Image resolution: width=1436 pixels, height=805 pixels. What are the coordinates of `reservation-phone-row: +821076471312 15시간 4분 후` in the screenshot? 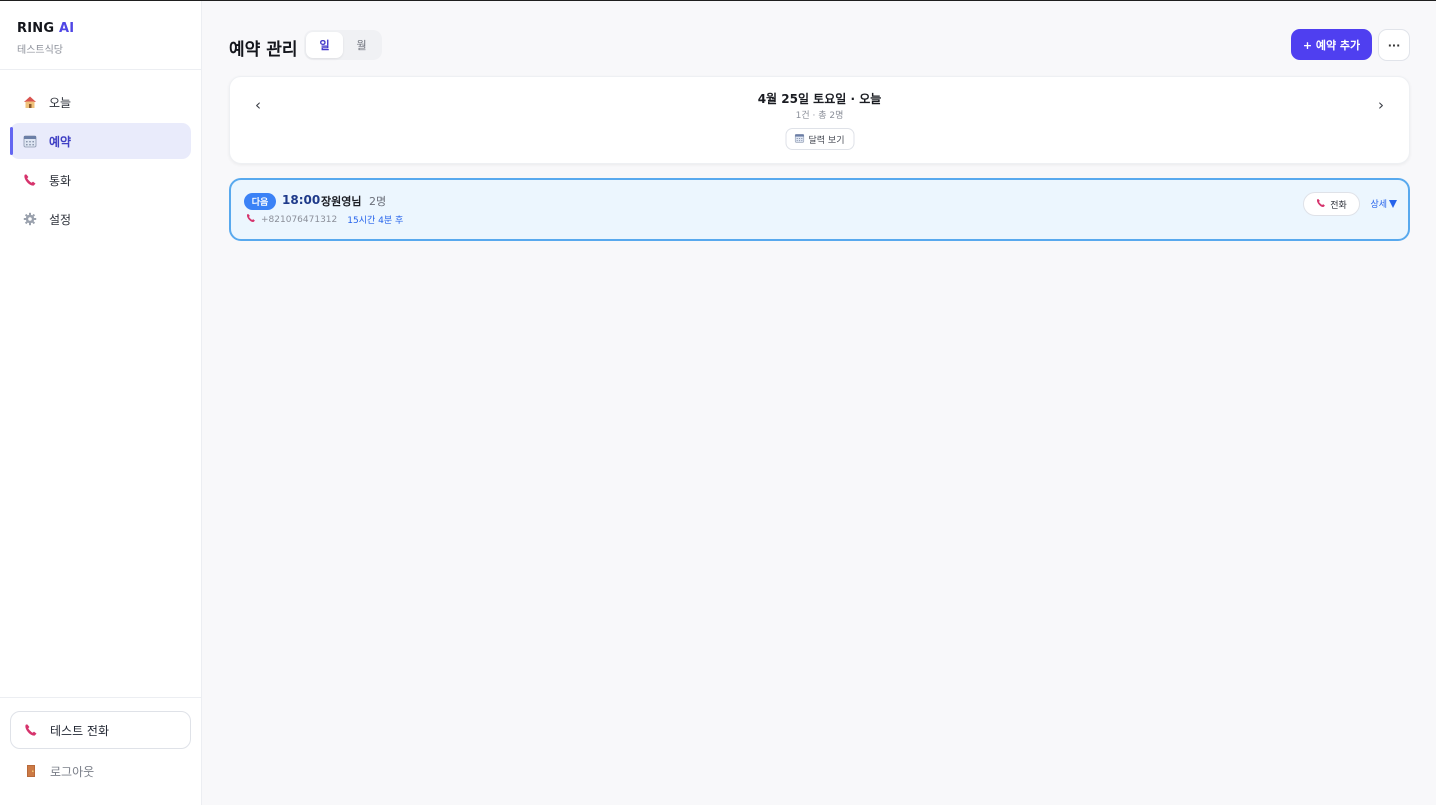 It's located at (324, 219).